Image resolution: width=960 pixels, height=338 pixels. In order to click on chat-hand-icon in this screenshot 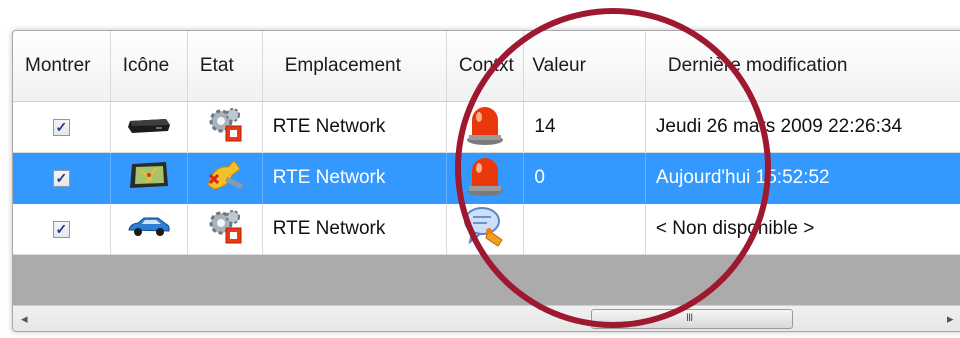, I will do `click(485, 229)`.